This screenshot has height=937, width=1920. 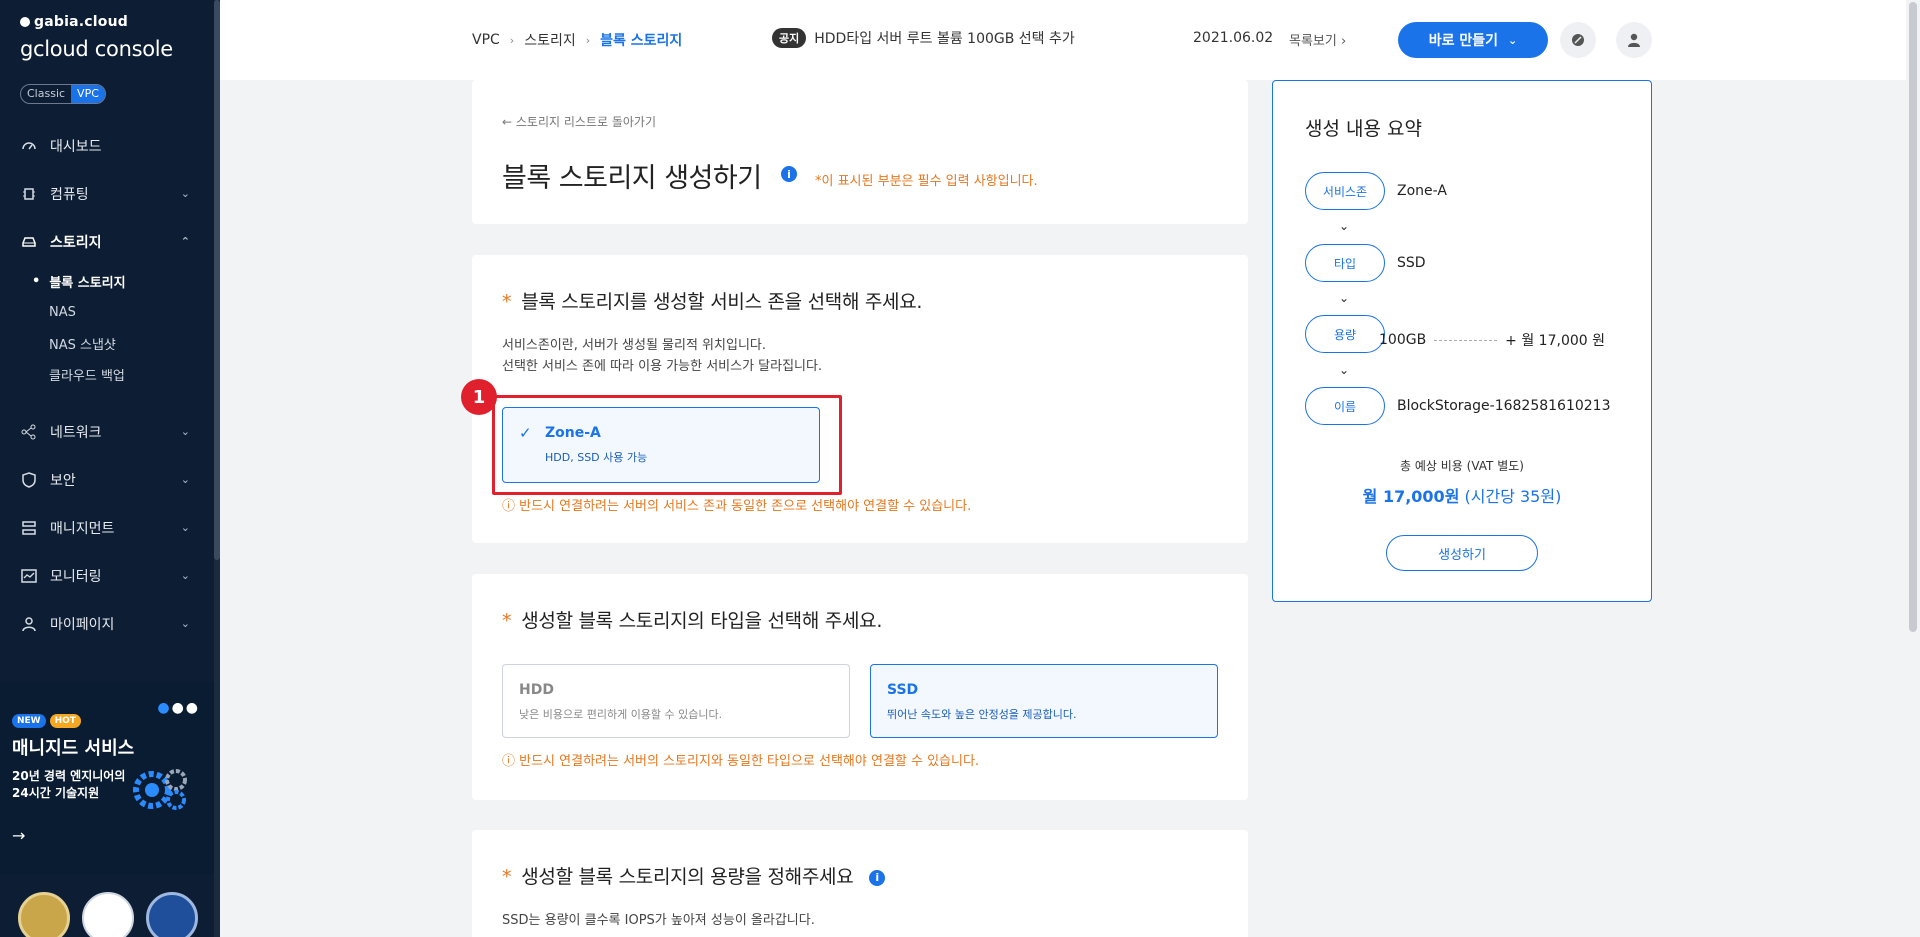 I want to click on sidebar-item-label: 보안, so click(x=63, y=481).